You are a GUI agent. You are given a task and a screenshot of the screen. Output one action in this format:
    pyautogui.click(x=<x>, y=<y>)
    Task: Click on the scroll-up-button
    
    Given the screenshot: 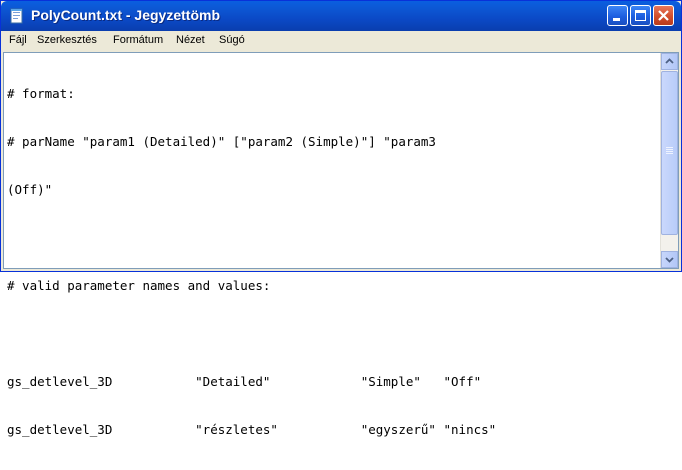 What is the action you would take?
    pyautogui.click(x=669, y=61)
    